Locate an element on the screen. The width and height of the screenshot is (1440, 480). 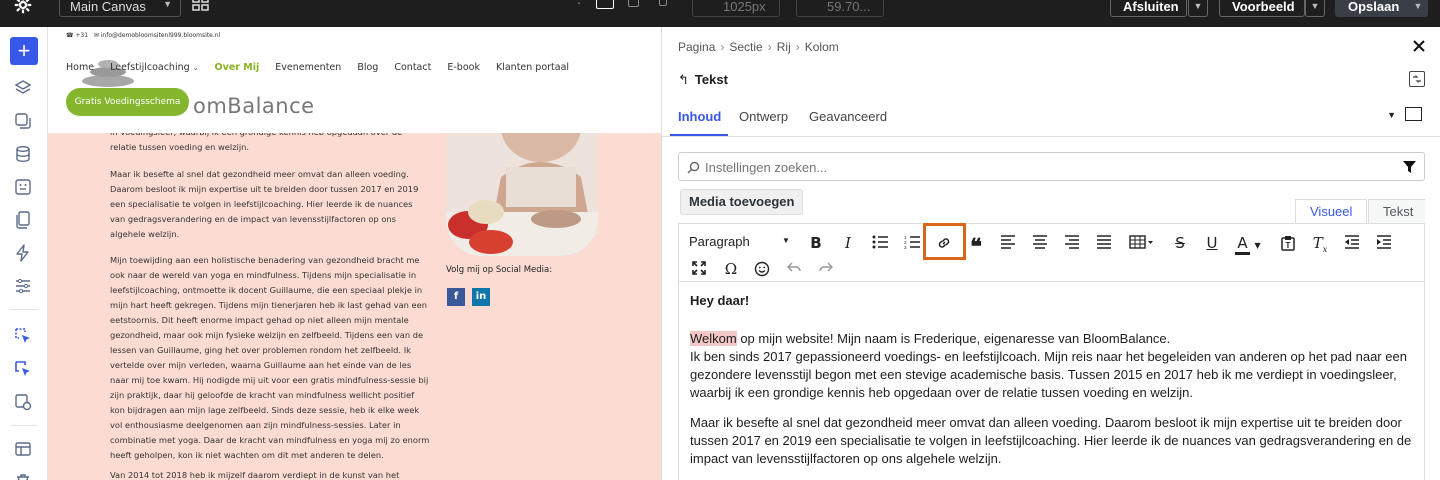
email-address: info@demobloomsitenl999.bloomsite.nl is located at coordinates (160, 35).